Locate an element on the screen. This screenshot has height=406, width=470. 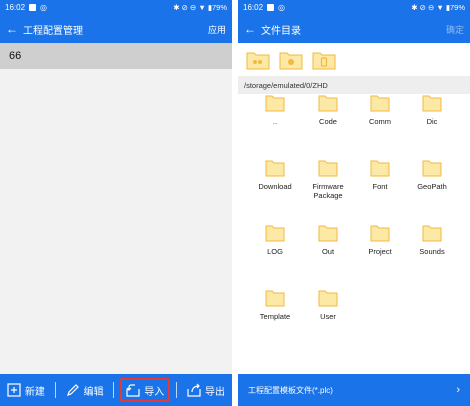
folder-item: Code is located at coordinates (328, 110).